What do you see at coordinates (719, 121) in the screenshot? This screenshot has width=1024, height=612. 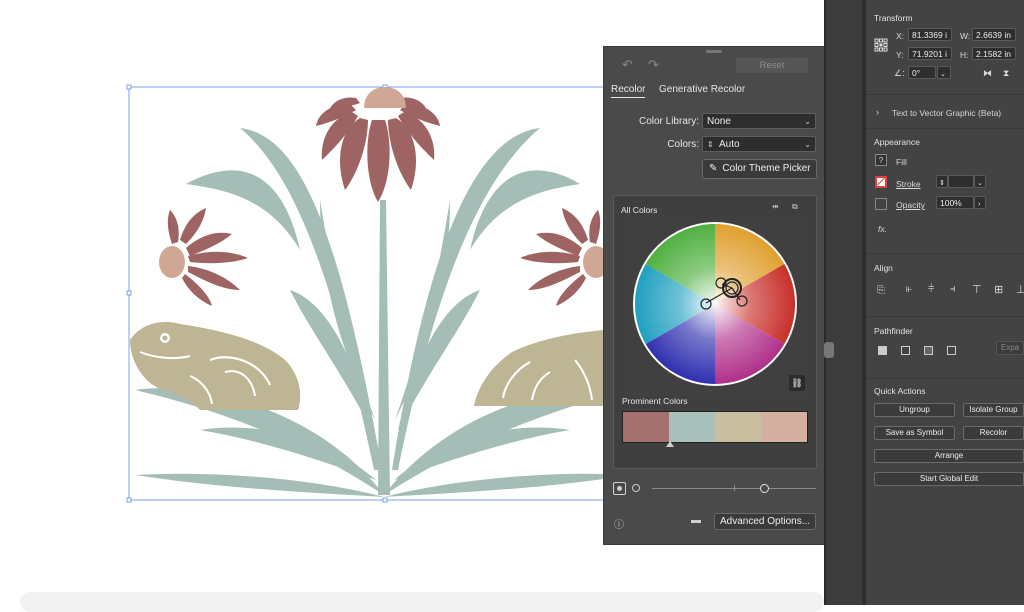 I see `color-library-value: None` at bounding box center [719, 121].